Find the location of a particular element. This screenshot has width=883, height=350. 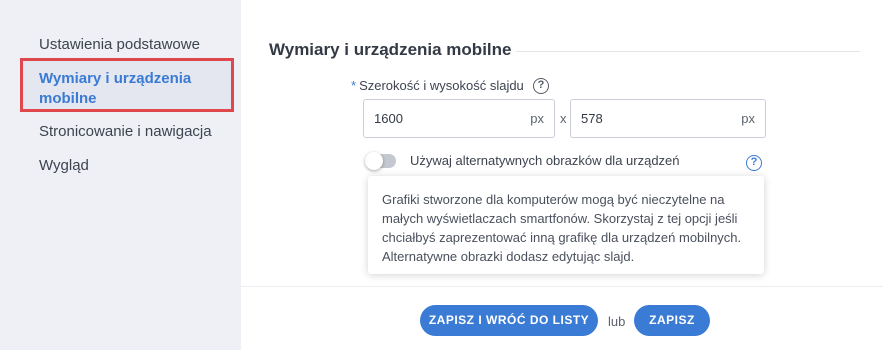

slide-width-input: 1600 px is located at coordinates (459, 118).